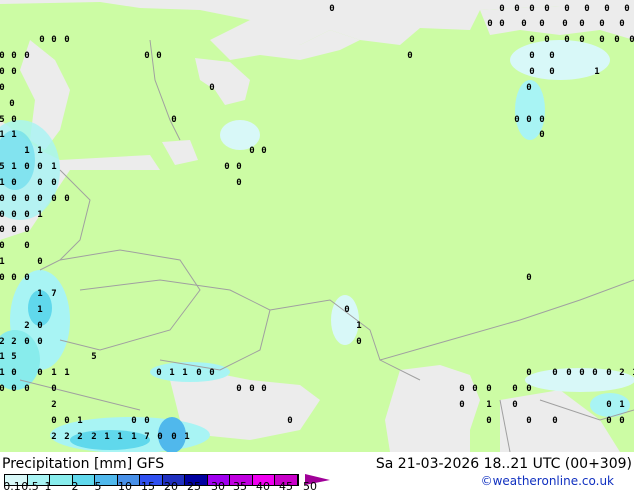  I want to click on caspian-sea, so click(432, 408).